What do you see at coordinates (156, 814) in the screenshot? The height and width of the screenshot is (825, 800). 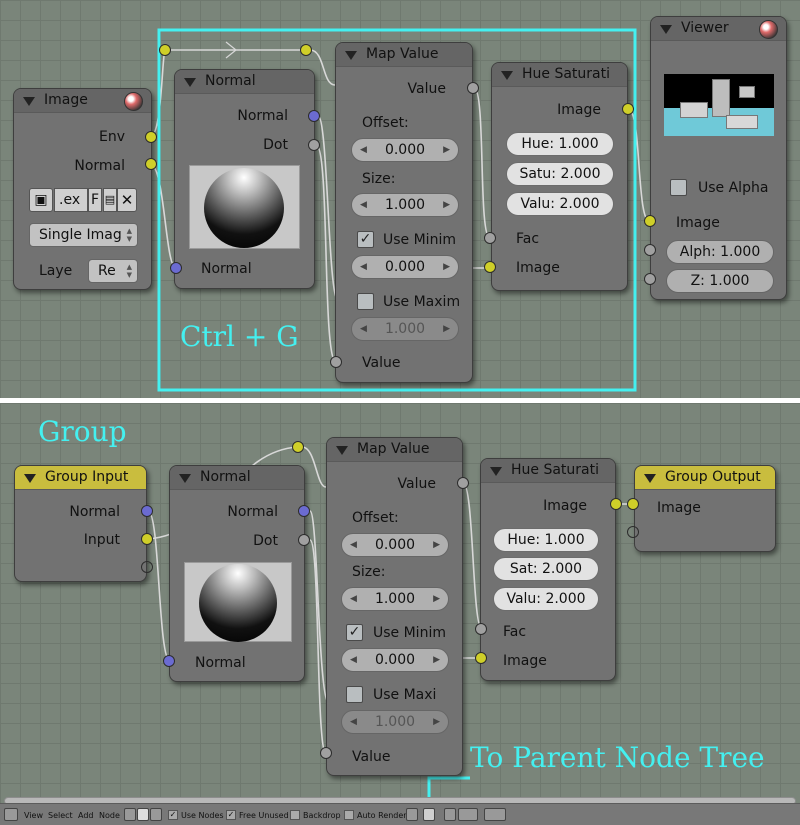 I see `texture-tree-icon` at bounding box center [156, 814].